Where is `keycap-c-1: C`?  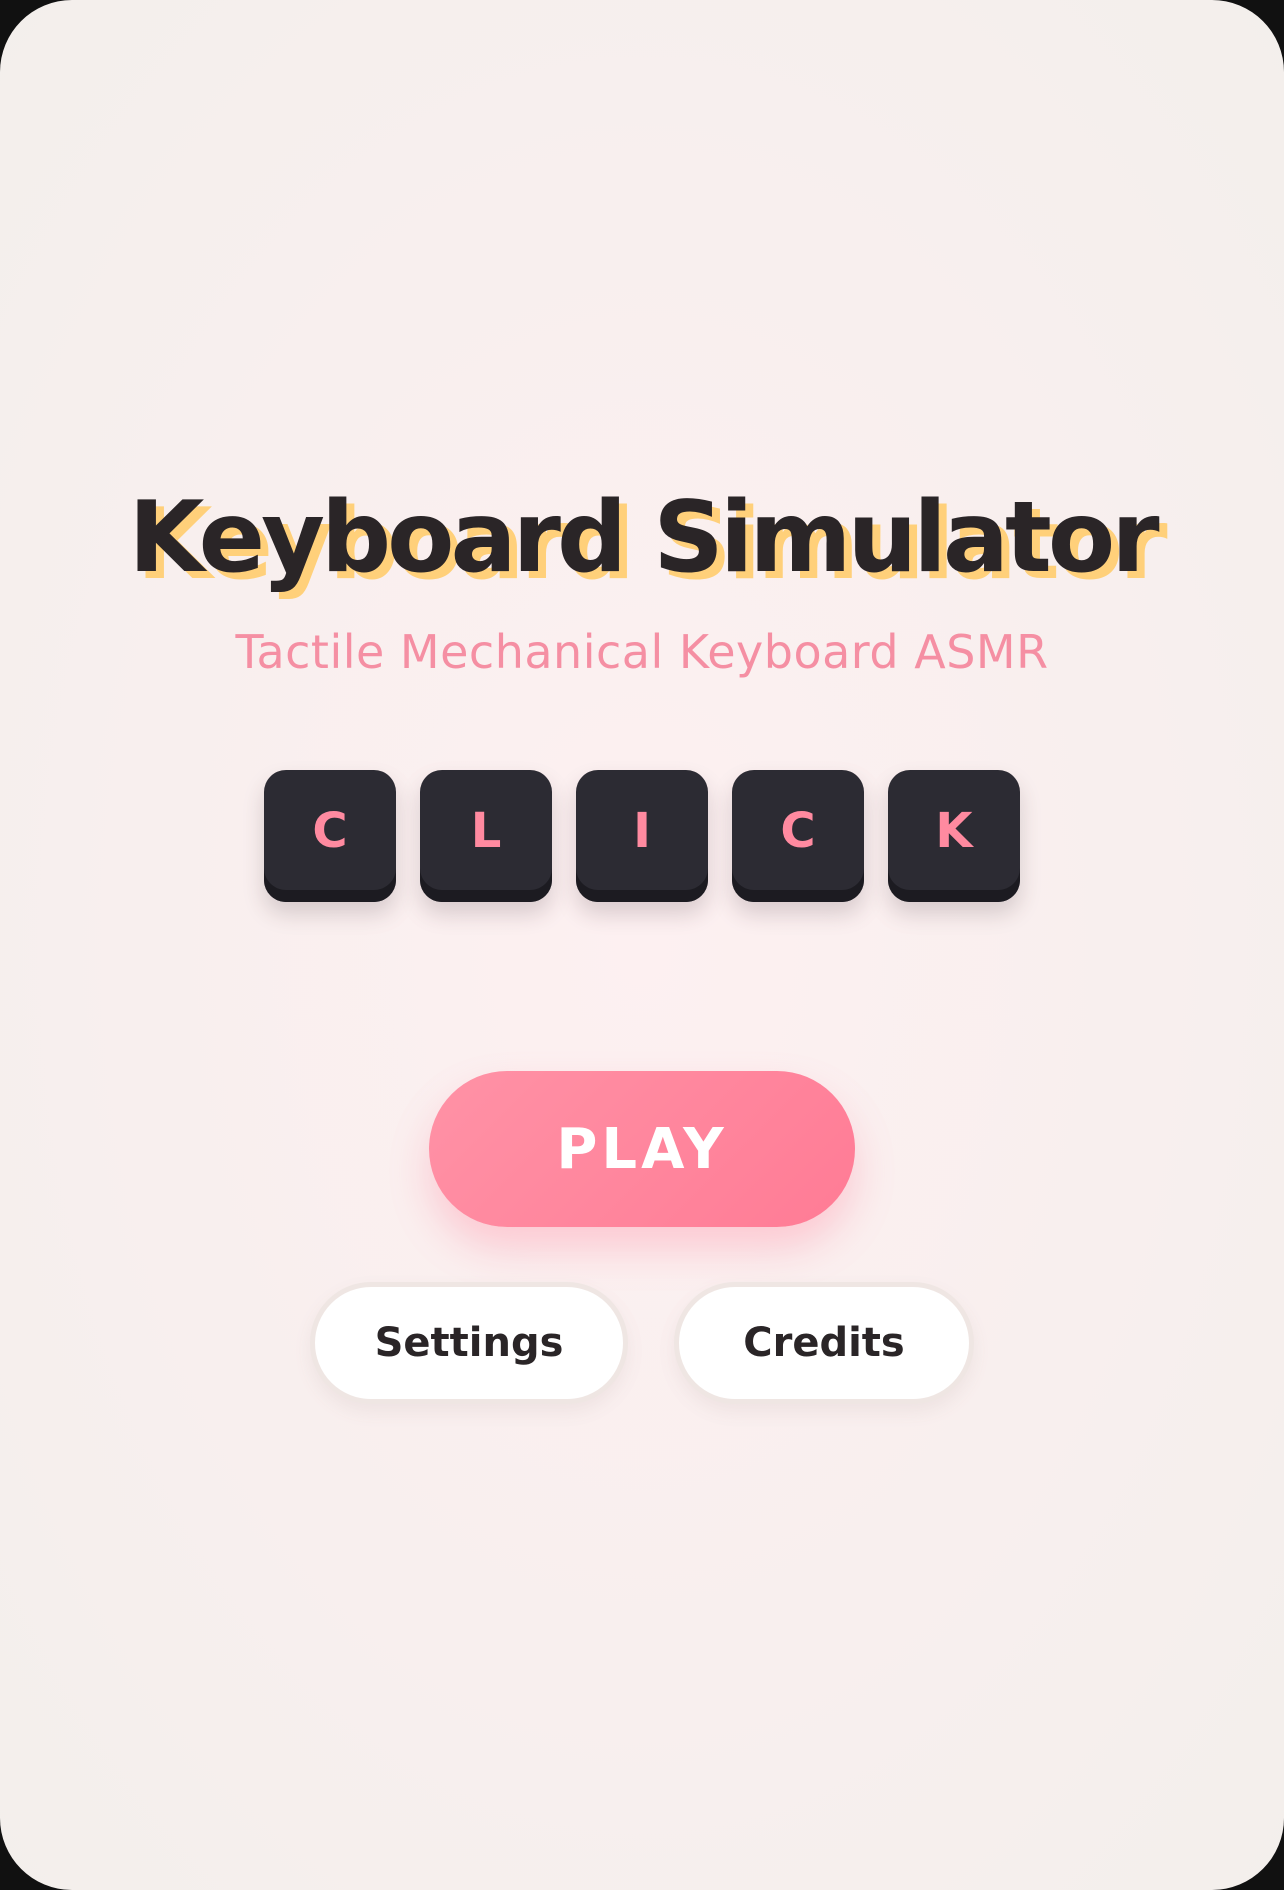
keycap-c-1: C is located at coordinates (330, 836).